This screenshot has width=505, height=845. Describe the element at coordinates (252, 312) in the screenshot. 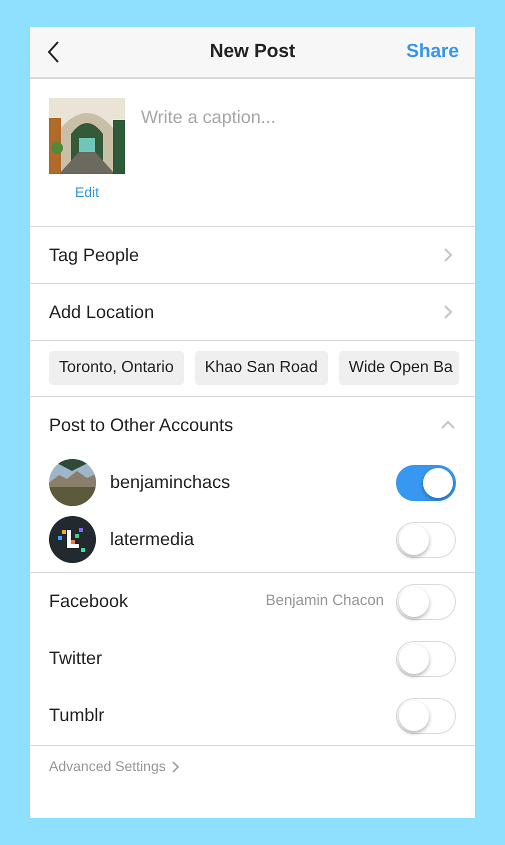

I see `menu-row: Add Location` at that location.